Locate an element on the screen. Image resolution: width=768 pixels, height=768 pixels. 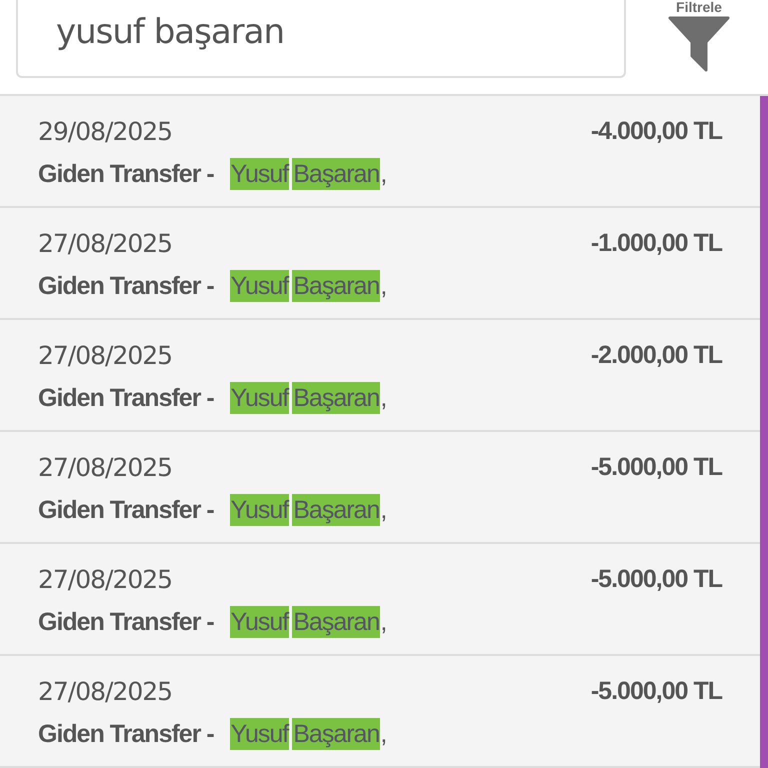
search-field: yusuf başaran is located at coordinates (321, 39).